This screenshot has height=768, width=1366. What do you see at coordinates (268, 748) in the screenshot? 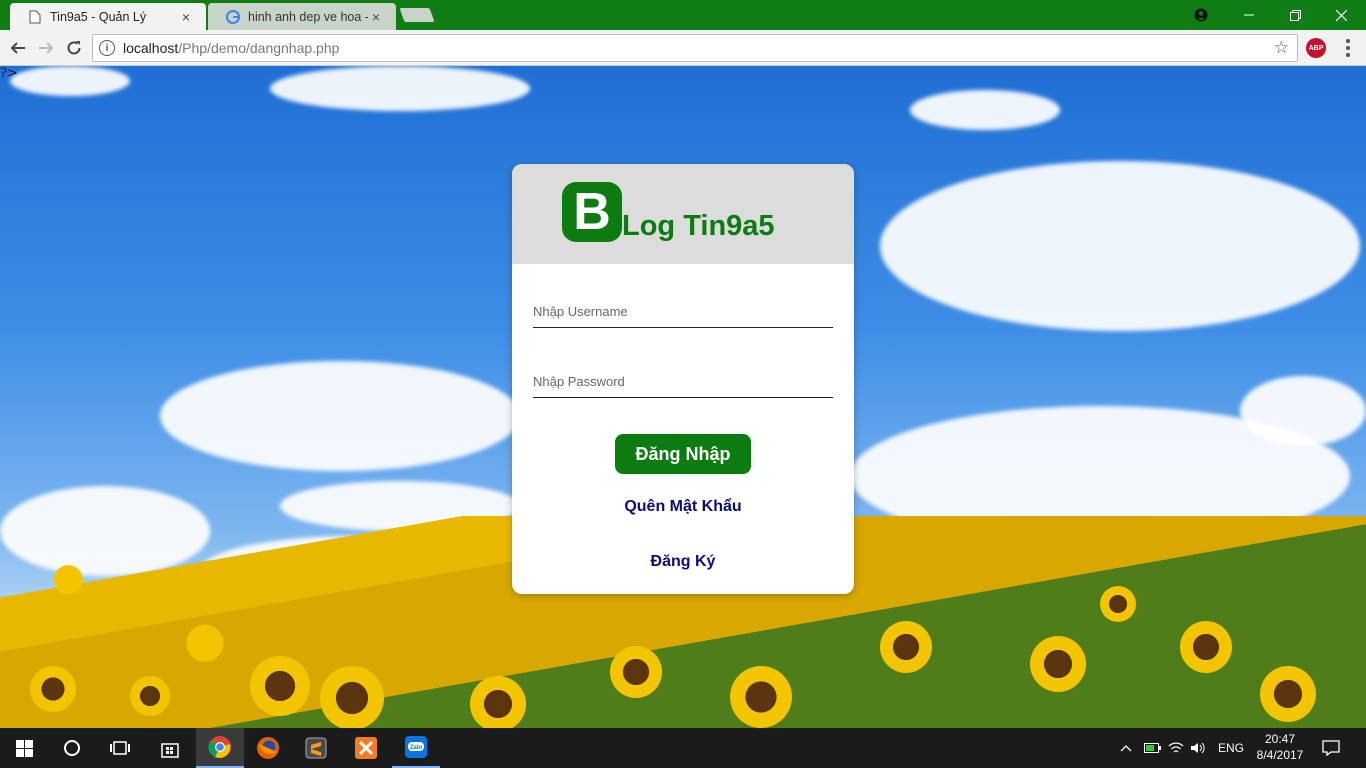
I see `firefox-icon` at bounding box center [268, 748].